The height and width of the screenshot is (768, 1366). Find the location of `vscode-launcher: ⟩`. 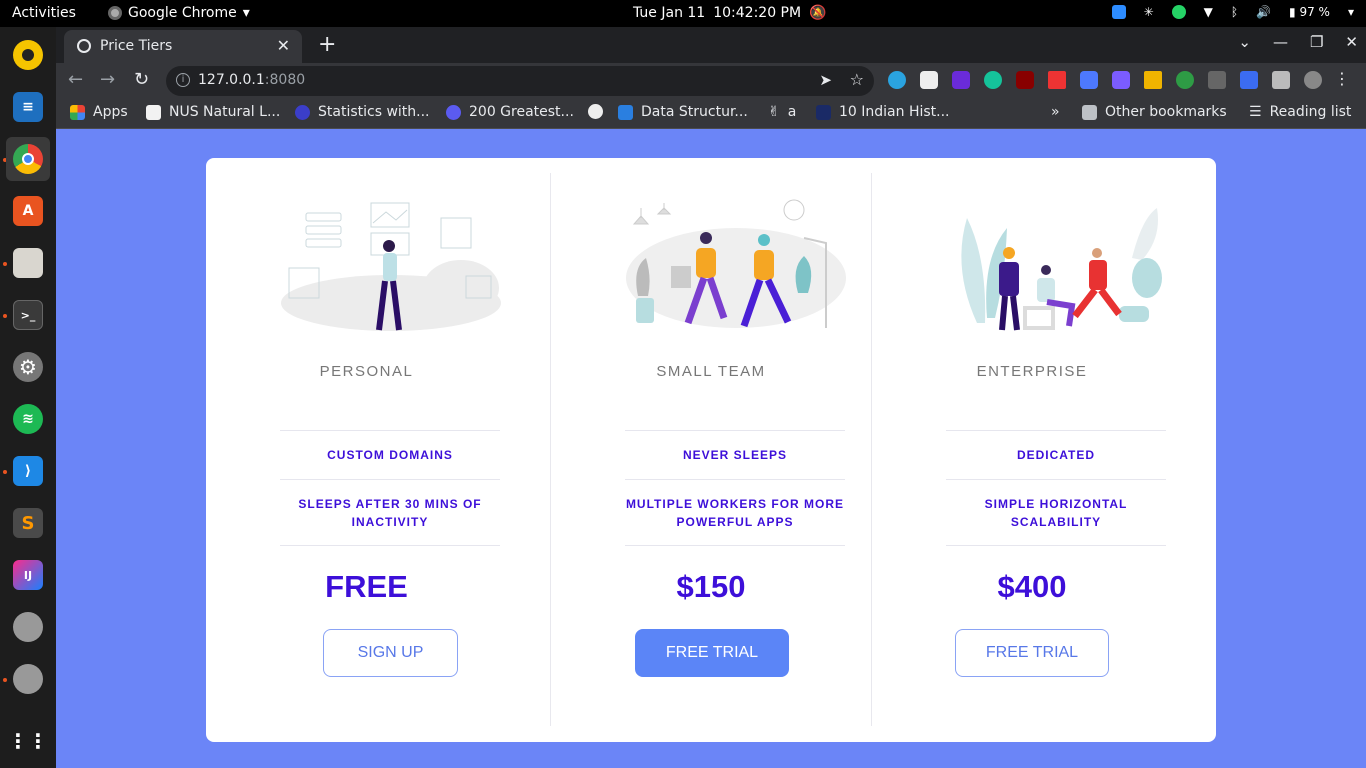

vscode-launcher: ⟩ is located at coordinates (28, 471).